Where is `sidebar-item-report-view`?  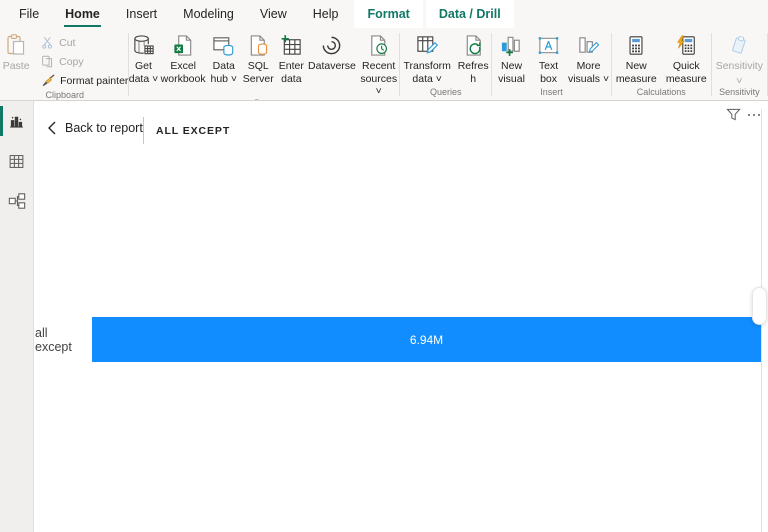
sidebar-item-report-view is located at coordinates (16, 121).